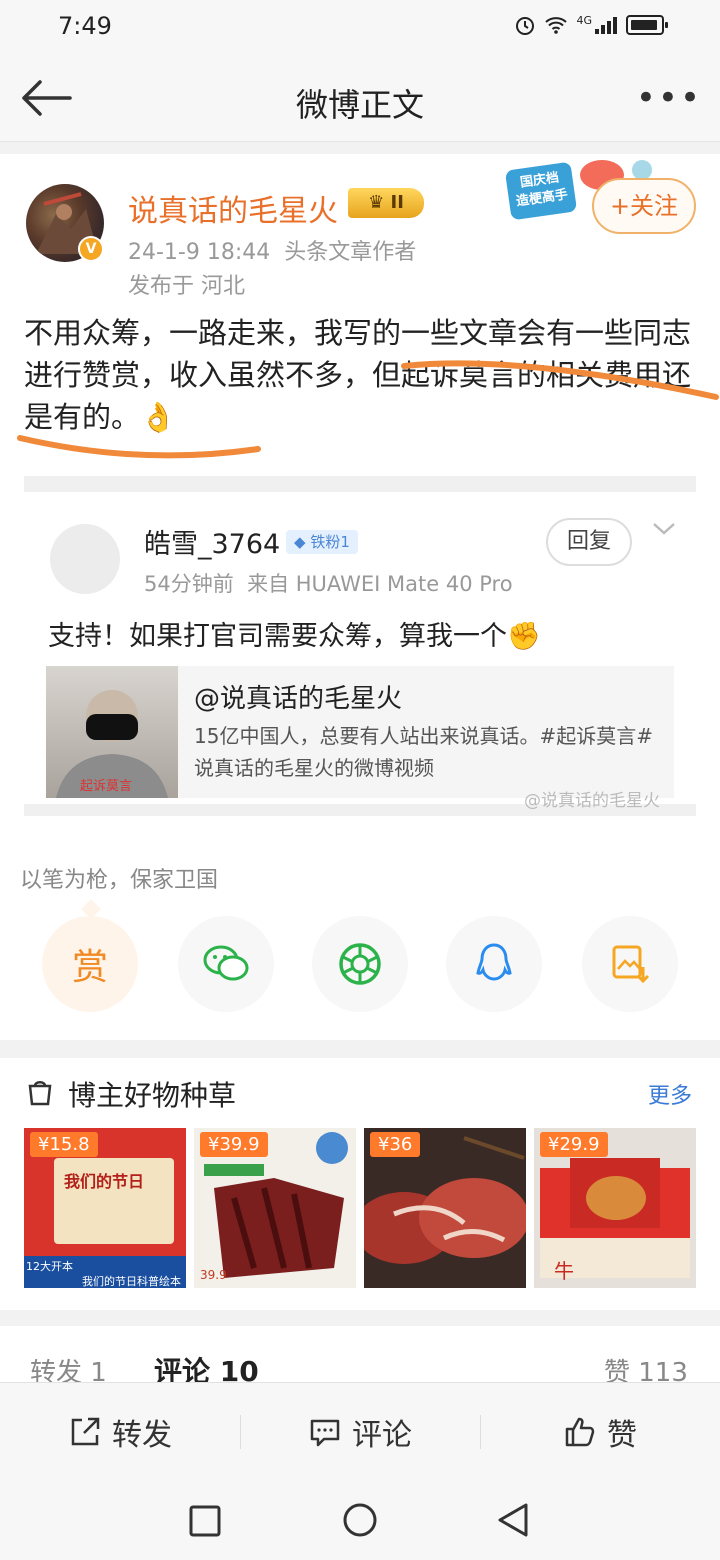  Describe the element at coordinates (445, 1208) in the screenshot. I see `product-card: ¥36` at that location.